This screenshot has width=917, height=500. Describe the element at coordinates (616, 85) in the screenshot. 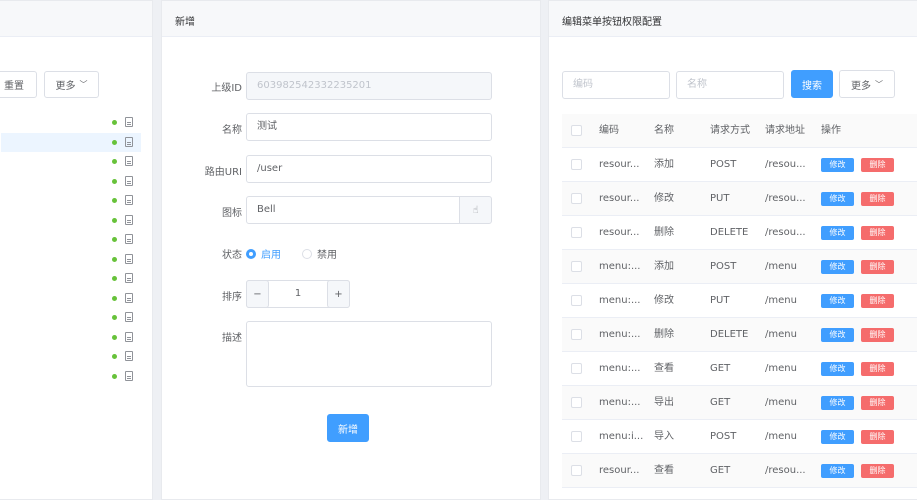

I see `code-search-input: 编码` at that location.